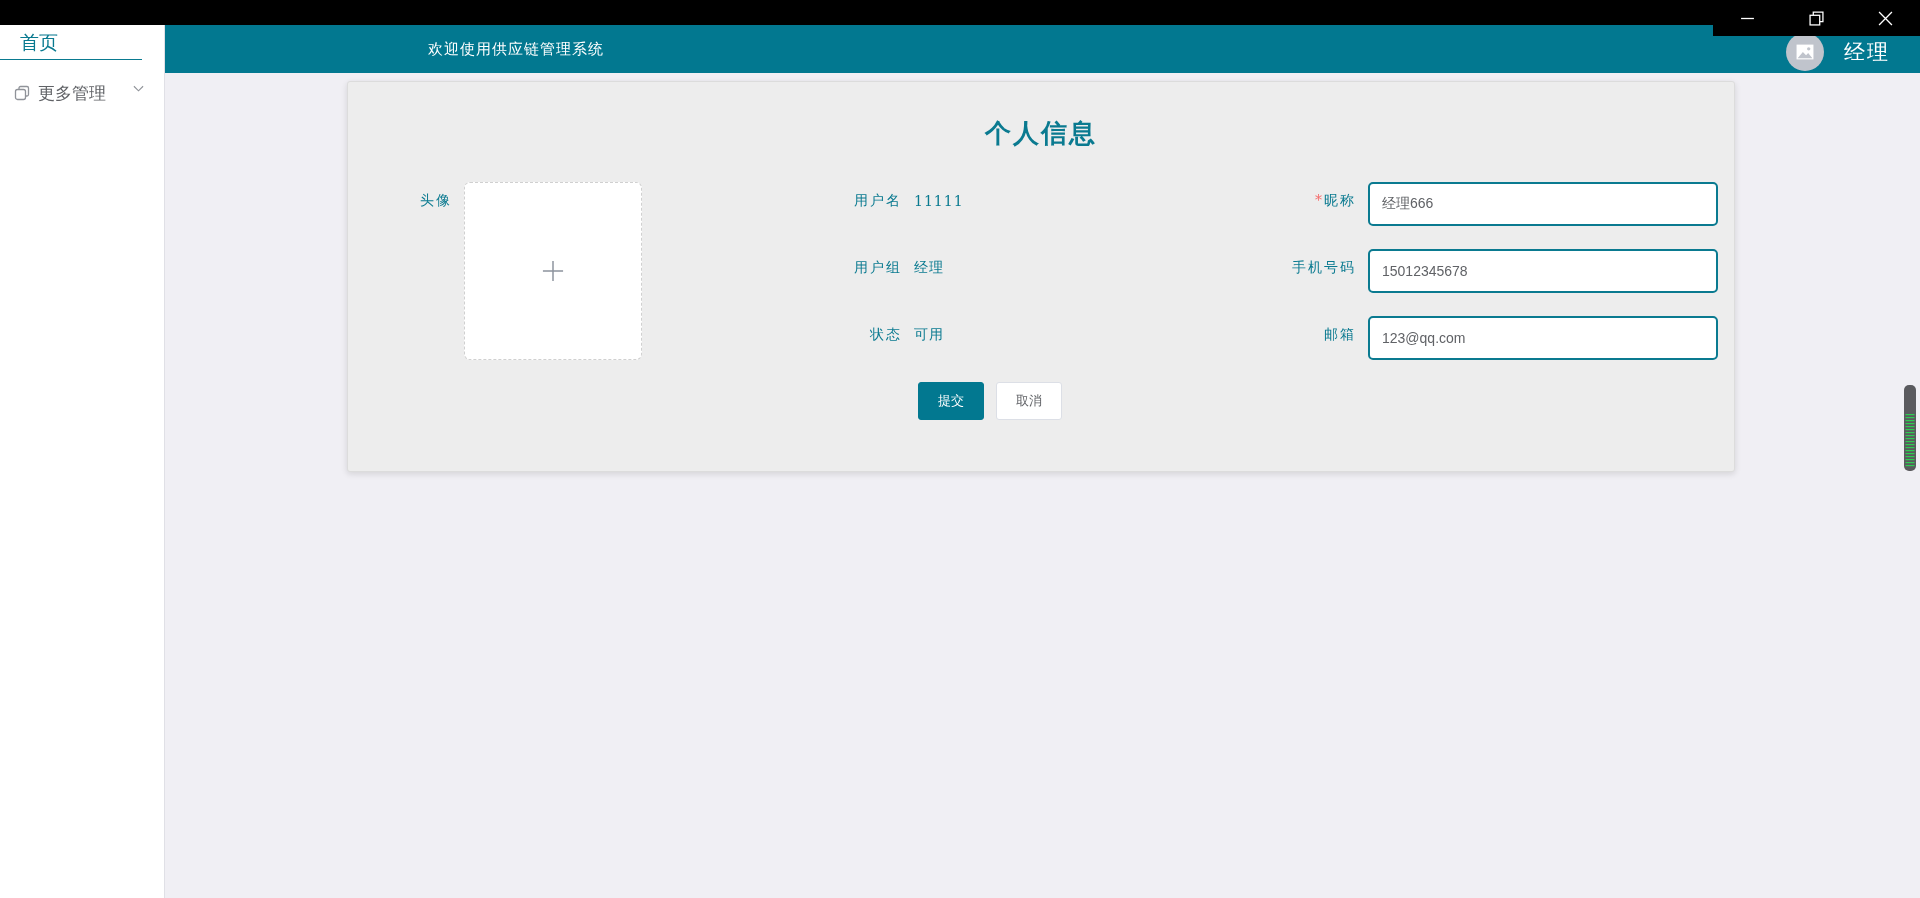  I want to click on input-field: 经理666, so click(1543, 204).